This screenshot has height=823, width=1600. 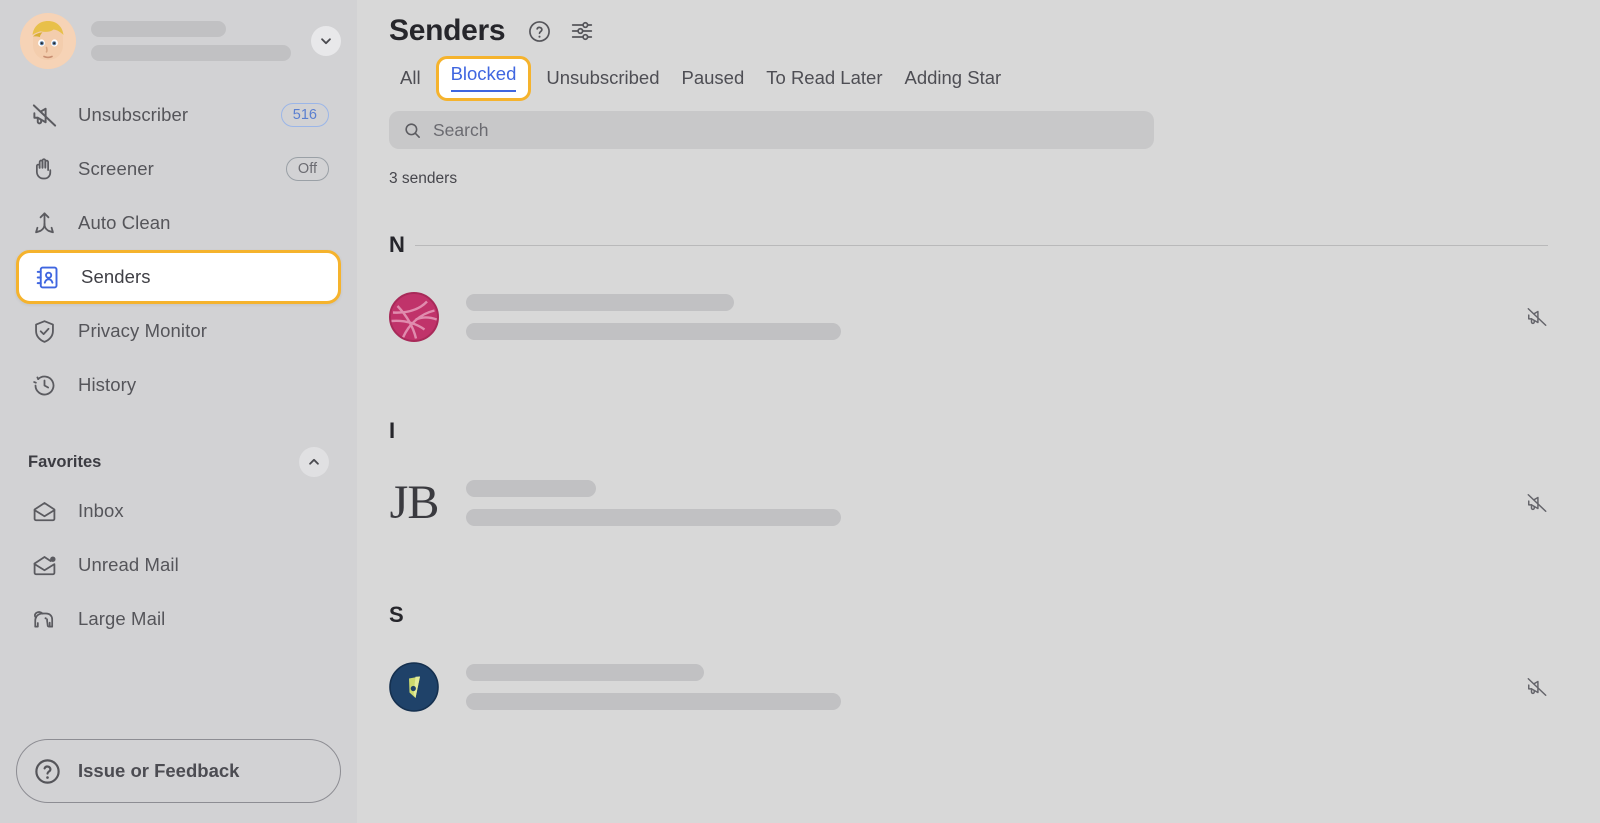 I want to click on sidebar-item-unsubscriber: Unsubscriber 516, so click(x=178, y=115).